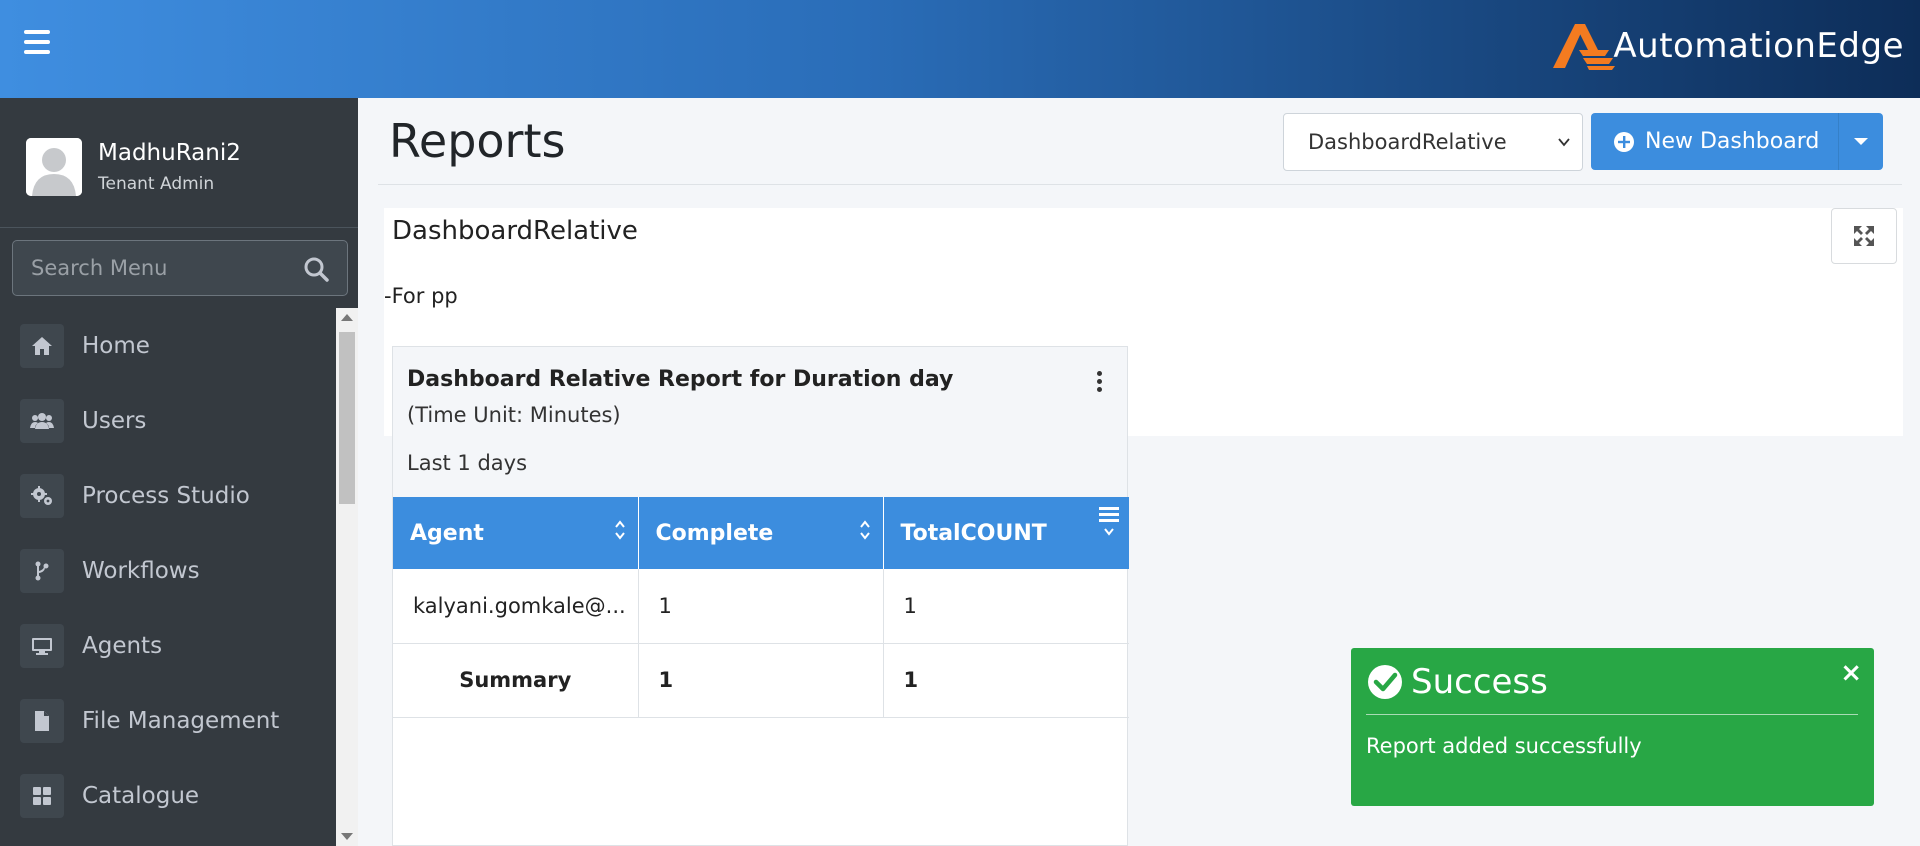 This screenshot has height=846, width=1920. What do you see at coordinates (1006, 680) in the screenshot?
I see `summary-total: 1` at bounding box center [1006, 680].